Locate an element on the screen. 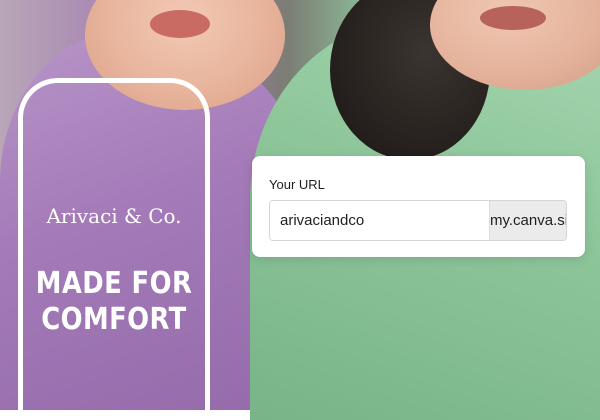  url-label: Your URL is located at coordinates (297, 184).